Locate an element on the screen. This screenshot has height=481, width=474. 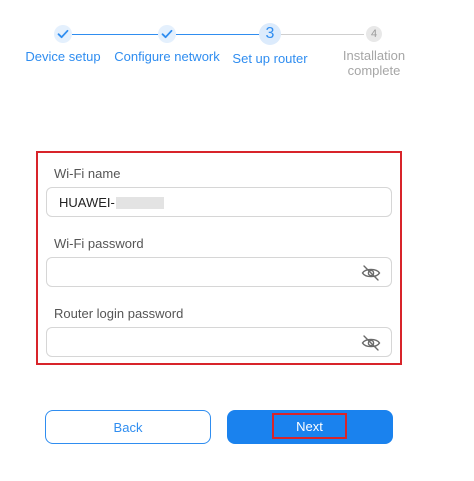
step-1-label: Device setup is located at coordinates (63, 56).